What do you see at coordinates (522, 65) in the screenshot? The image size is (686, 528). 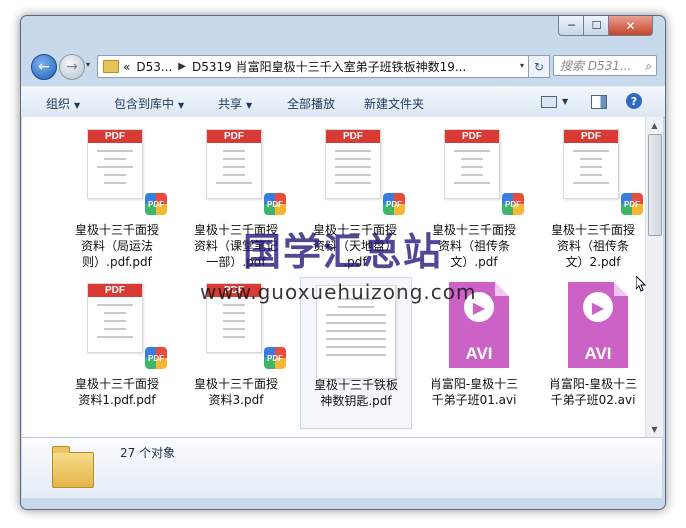 I see `address-dropdown-icon: ▾` at bounding box center [522, 65].